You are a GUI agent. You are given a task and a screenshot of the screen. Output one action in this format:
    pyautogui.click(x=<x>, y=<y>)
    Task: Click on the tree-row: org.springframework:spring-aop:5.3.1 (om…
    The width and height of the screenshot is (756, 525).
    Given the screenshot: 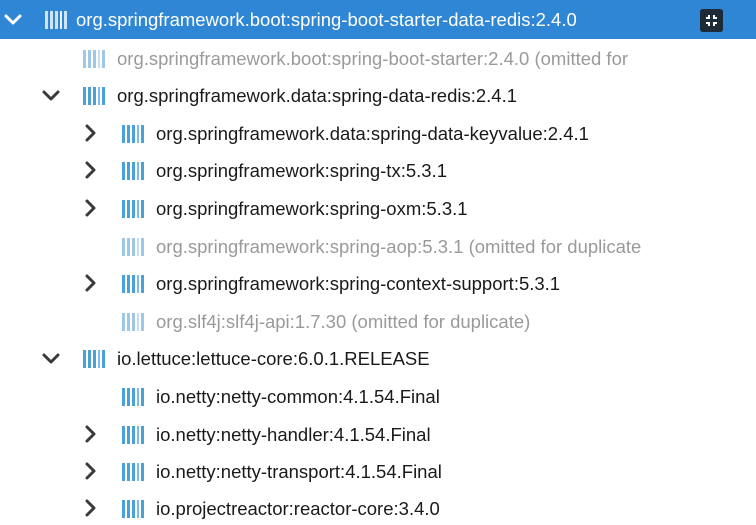 What is the action you would take?
    pyautogui.click(x=378, y=246)
    